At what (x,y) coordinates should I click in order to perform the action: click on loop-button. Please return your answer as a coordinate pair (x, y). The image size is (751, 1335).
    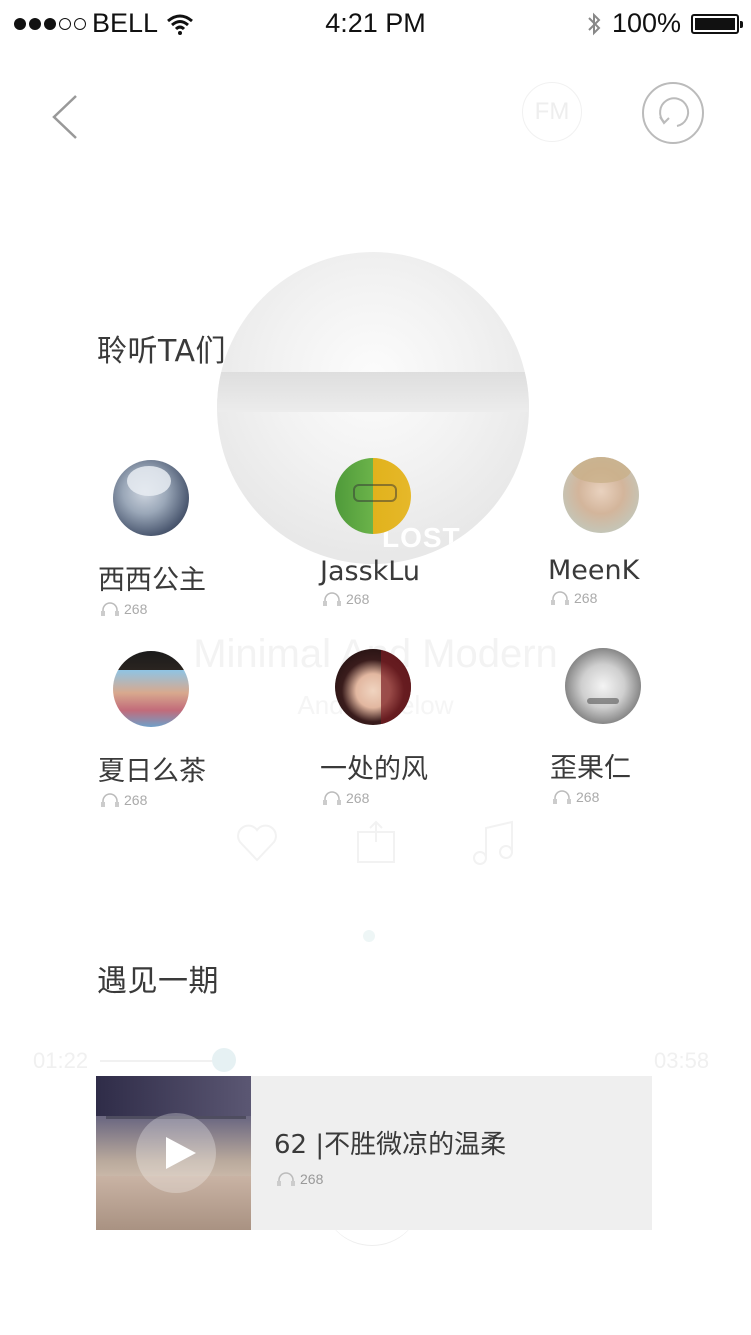
    Looking at the image, I should click on (673, 113).